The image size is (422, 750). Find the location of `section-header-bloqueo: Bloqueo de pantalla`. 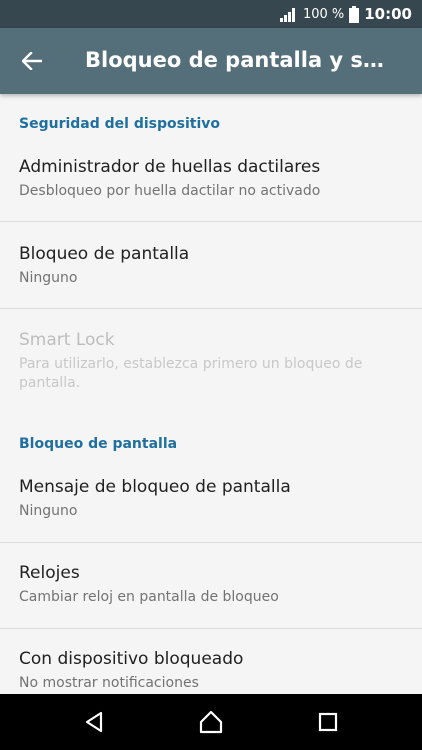

section-header-bloqueo: Bloqueo de pantalla is located at coordinates (98, 444).